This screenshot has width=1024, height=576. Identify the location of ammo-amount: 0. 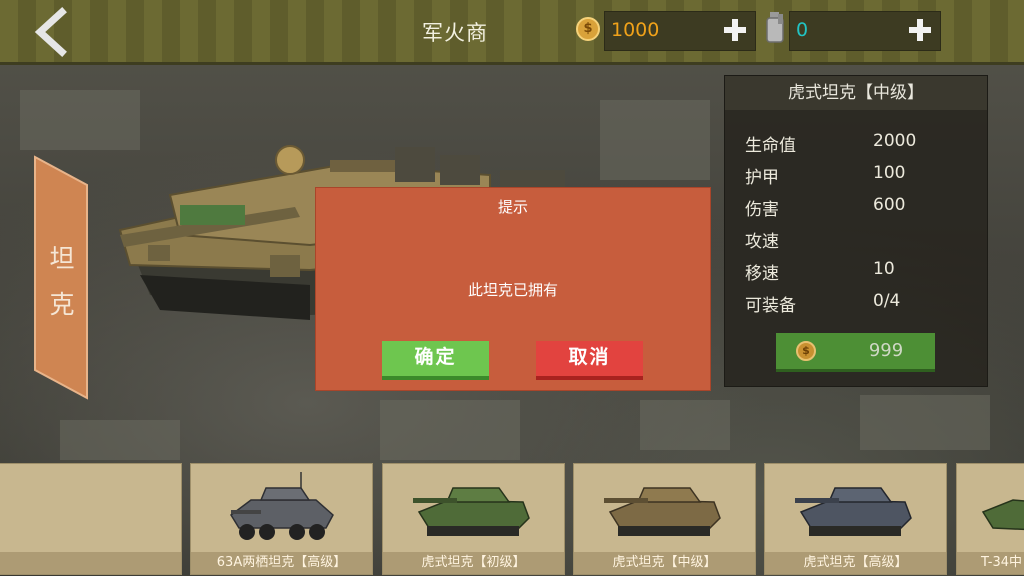
(802, 30).